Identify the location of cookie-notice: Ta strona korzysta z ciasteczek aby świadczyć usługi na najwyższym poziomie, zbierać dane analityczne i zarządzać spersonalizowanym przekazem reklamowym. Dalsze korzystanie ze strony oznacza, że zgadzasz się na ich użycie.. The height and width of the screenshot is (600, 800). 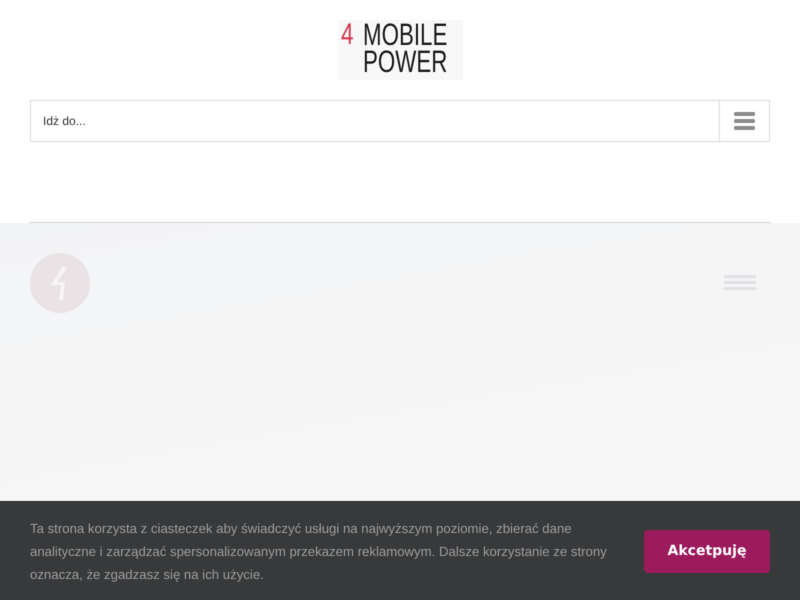
(319, 552).